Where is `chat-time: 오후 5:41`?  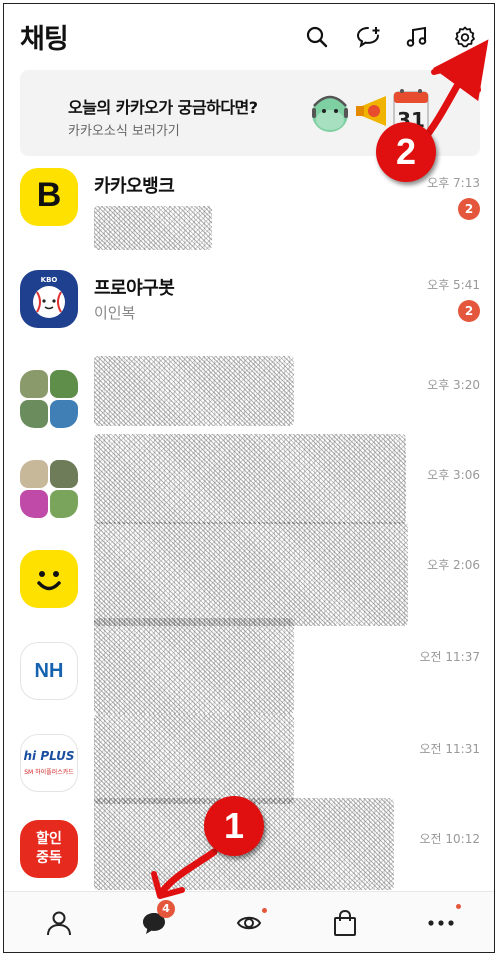
chat-time: 오후 5:41 is located at coordinates (453, 285).